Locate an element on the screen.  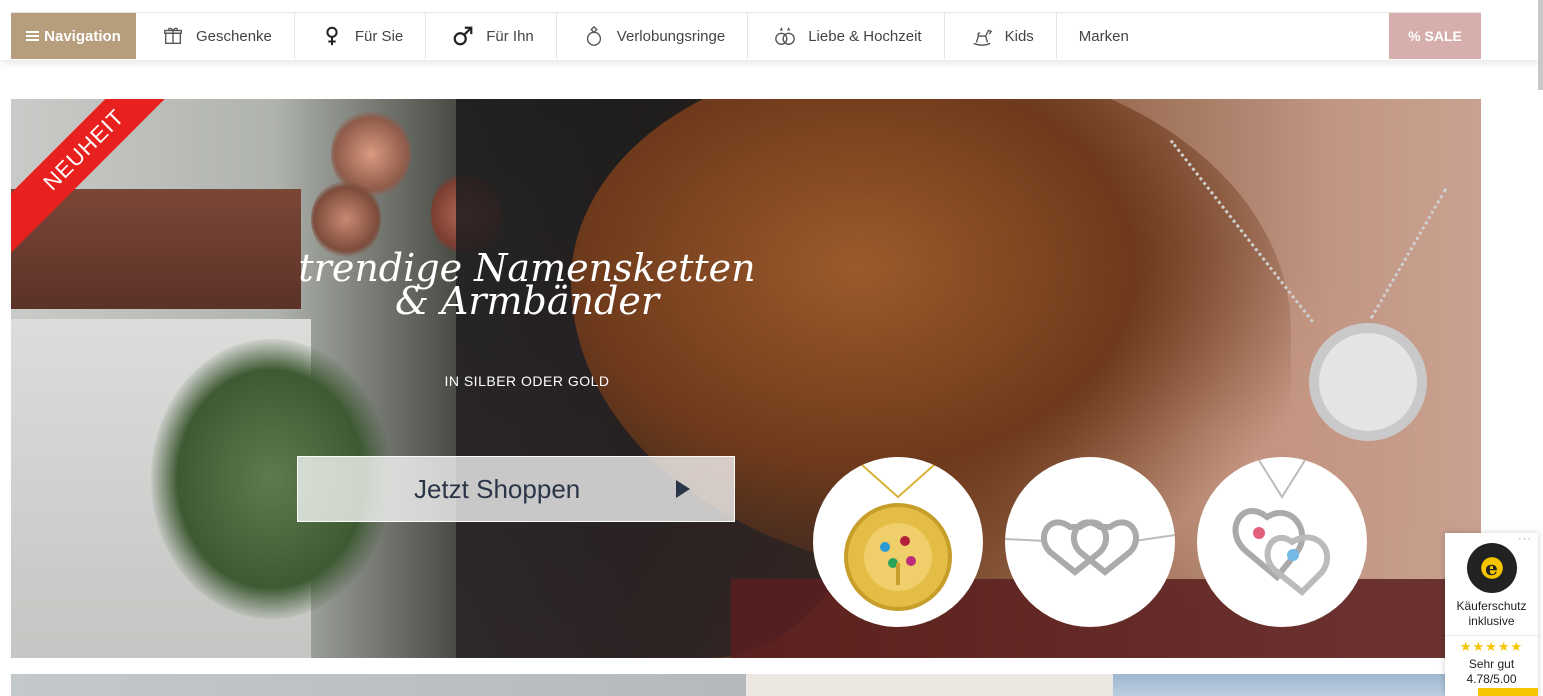
teaser-strip-left is located at coordinates (378, 685).